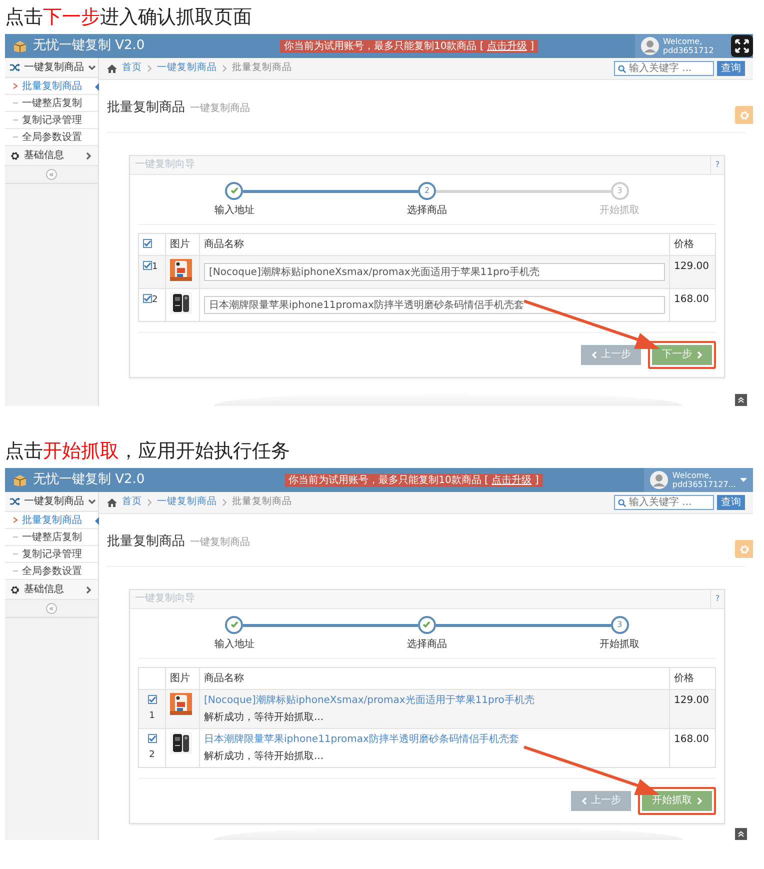 This screenshot has width=764, height=869. Describe the element at coordinates (89, 46) in the screenshot. I see `app-title: 无忧一键复制 V2.0` at that location.